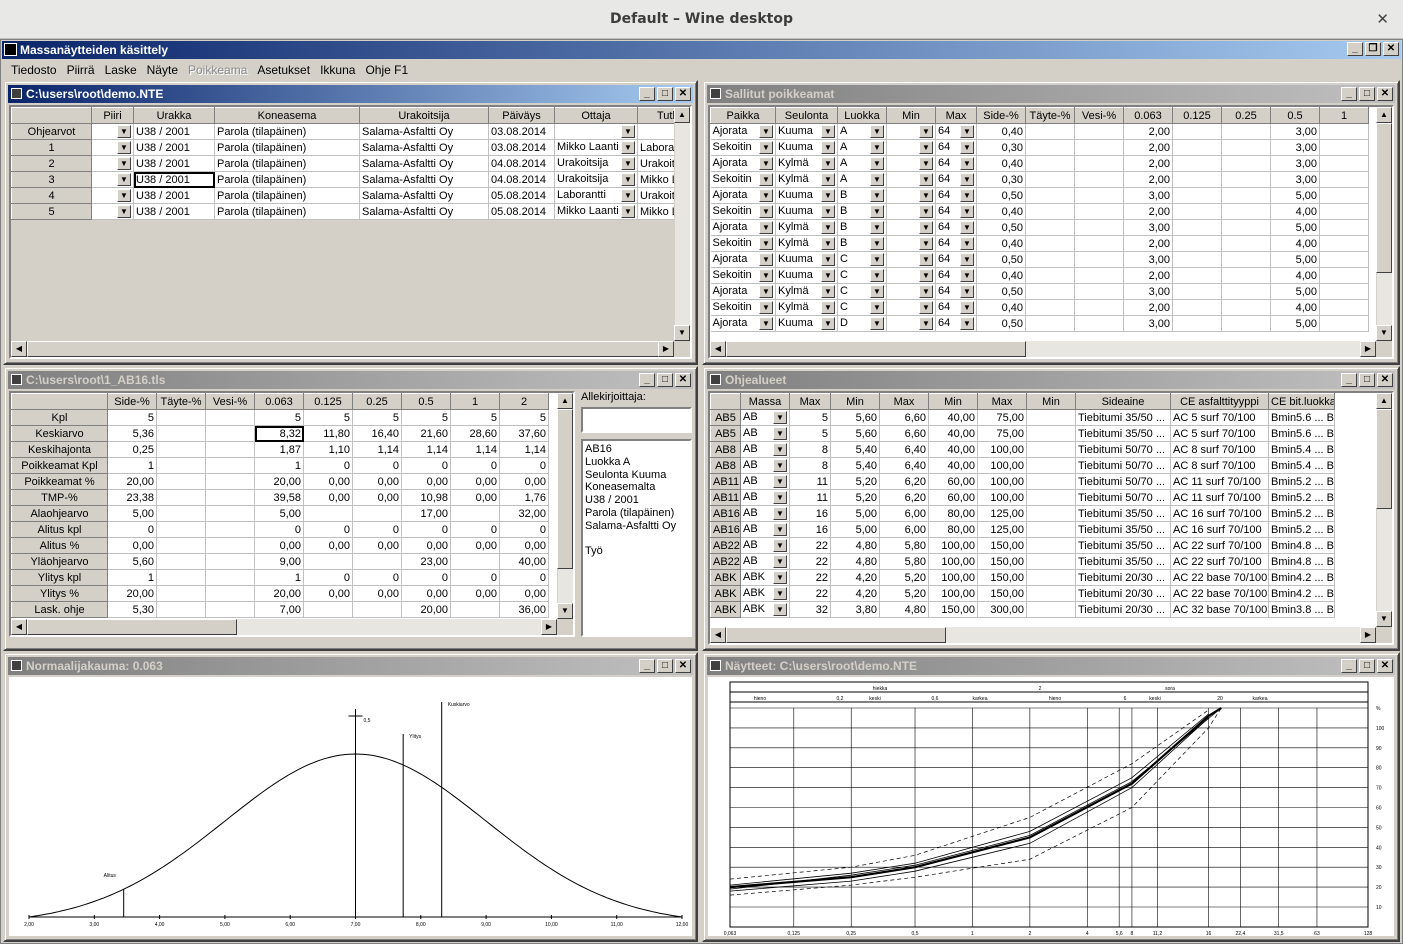  What do you see at coordinates (1219, 449) in the screenshot?
I see `table-cell: AC 8 surf 70/100` at bounding box center [1219, 449].